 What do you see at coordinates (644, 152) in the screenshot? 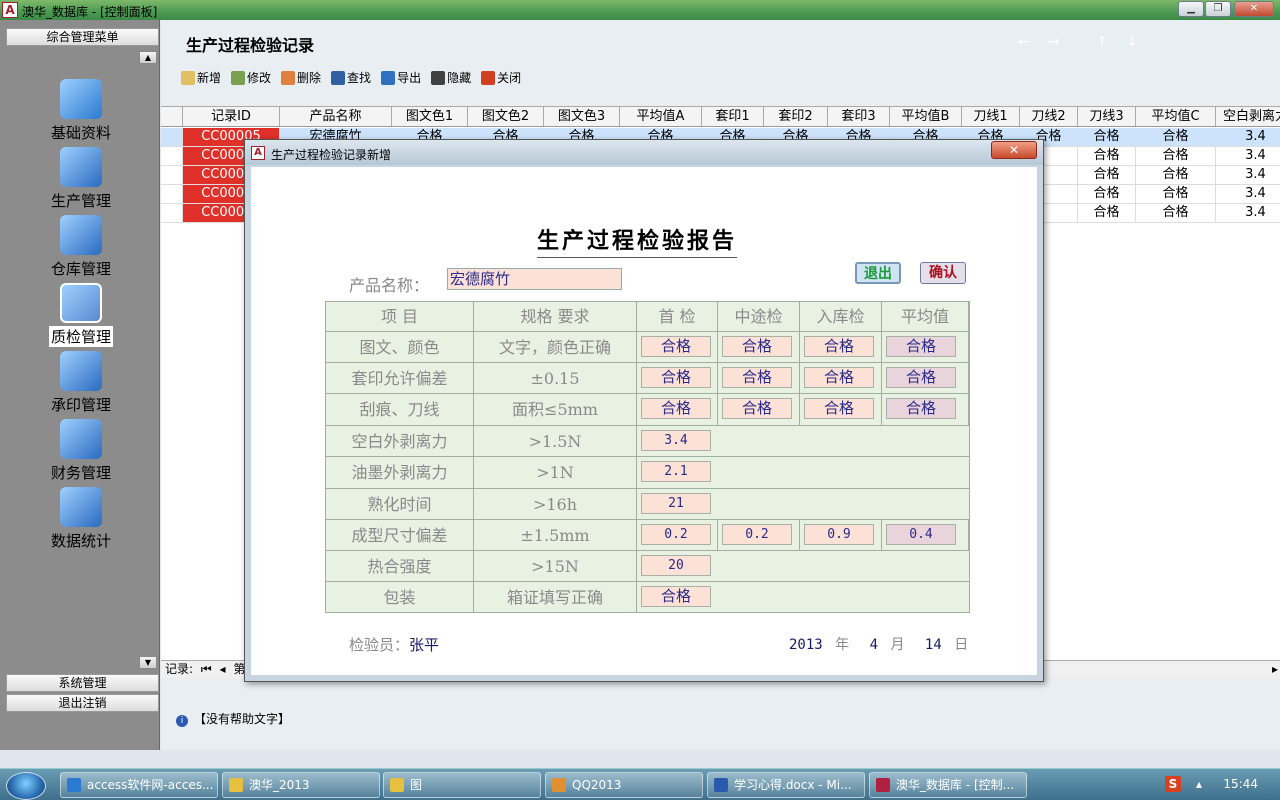
I see `dialog-title-bar: A 生产过程检验记录新增 ✕` at bounding box center [644, 152].